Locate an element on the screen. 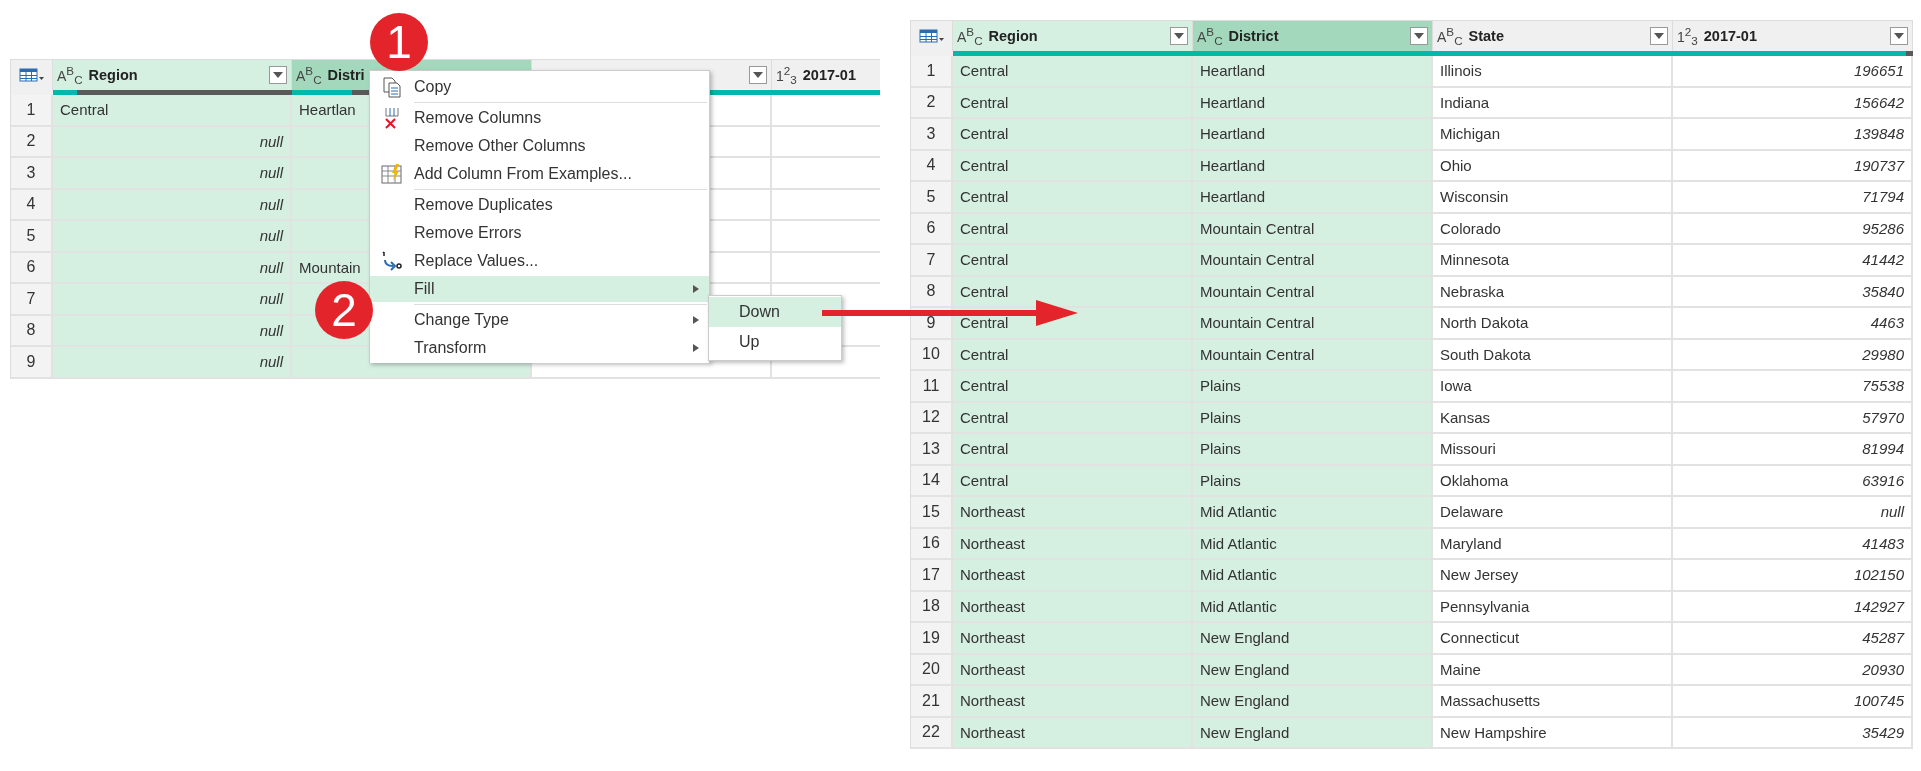 The width and height of the screenshot is (1921, 771). table-cell: Nebraska is located at coordinates (1553, 292).